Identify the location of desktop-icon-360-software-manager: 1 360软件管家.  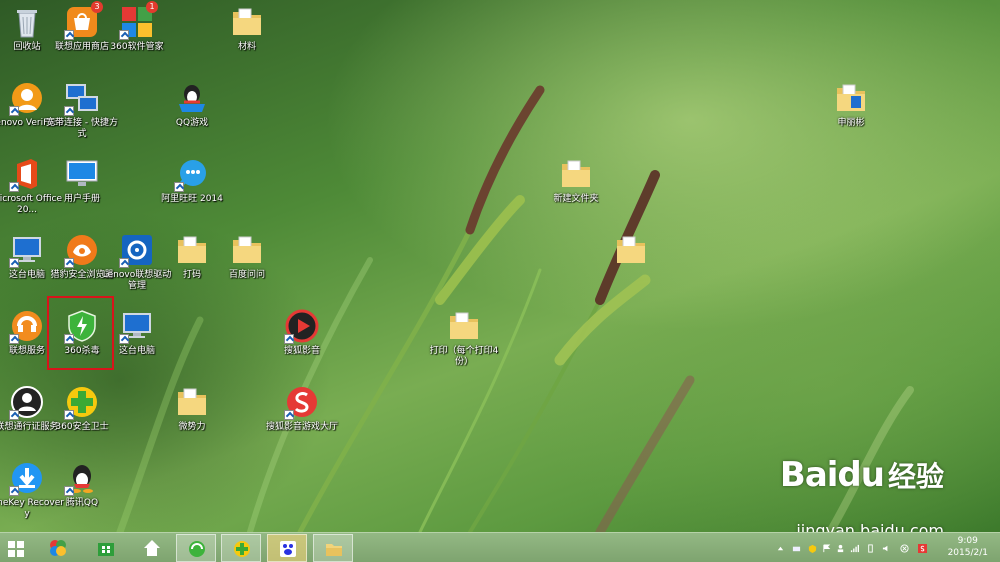
(137, 27).